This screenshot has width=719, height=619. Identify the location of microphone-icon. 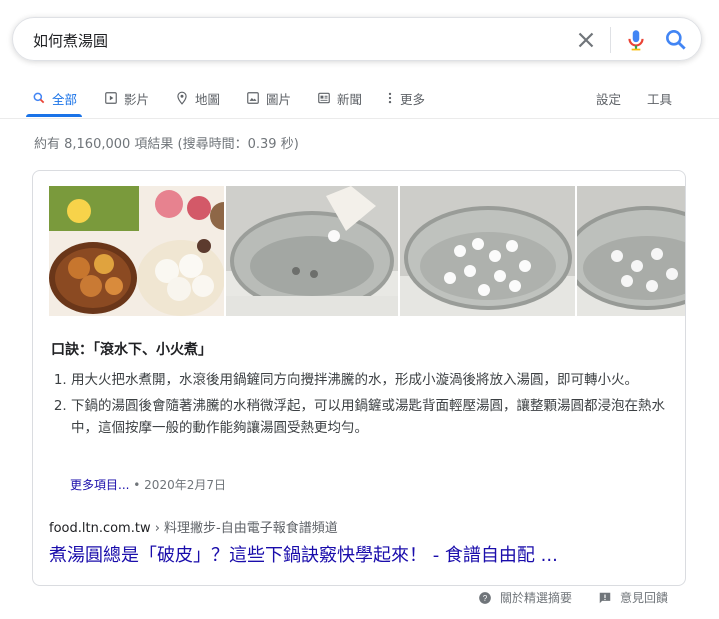
(636, 40).